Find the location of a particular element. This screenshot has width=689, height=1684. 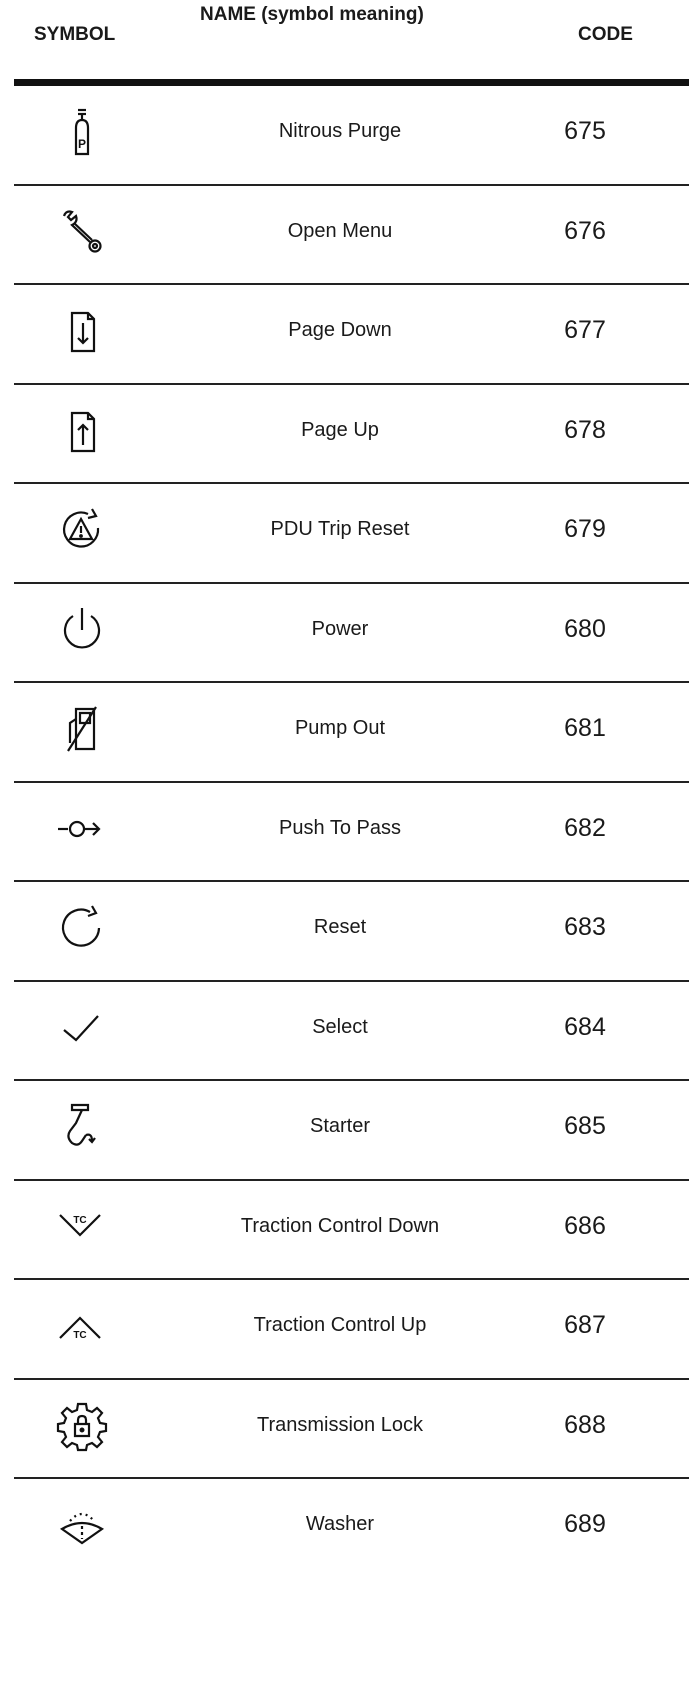

table-row: Page Up 678 is located at coordinates (344, 434).